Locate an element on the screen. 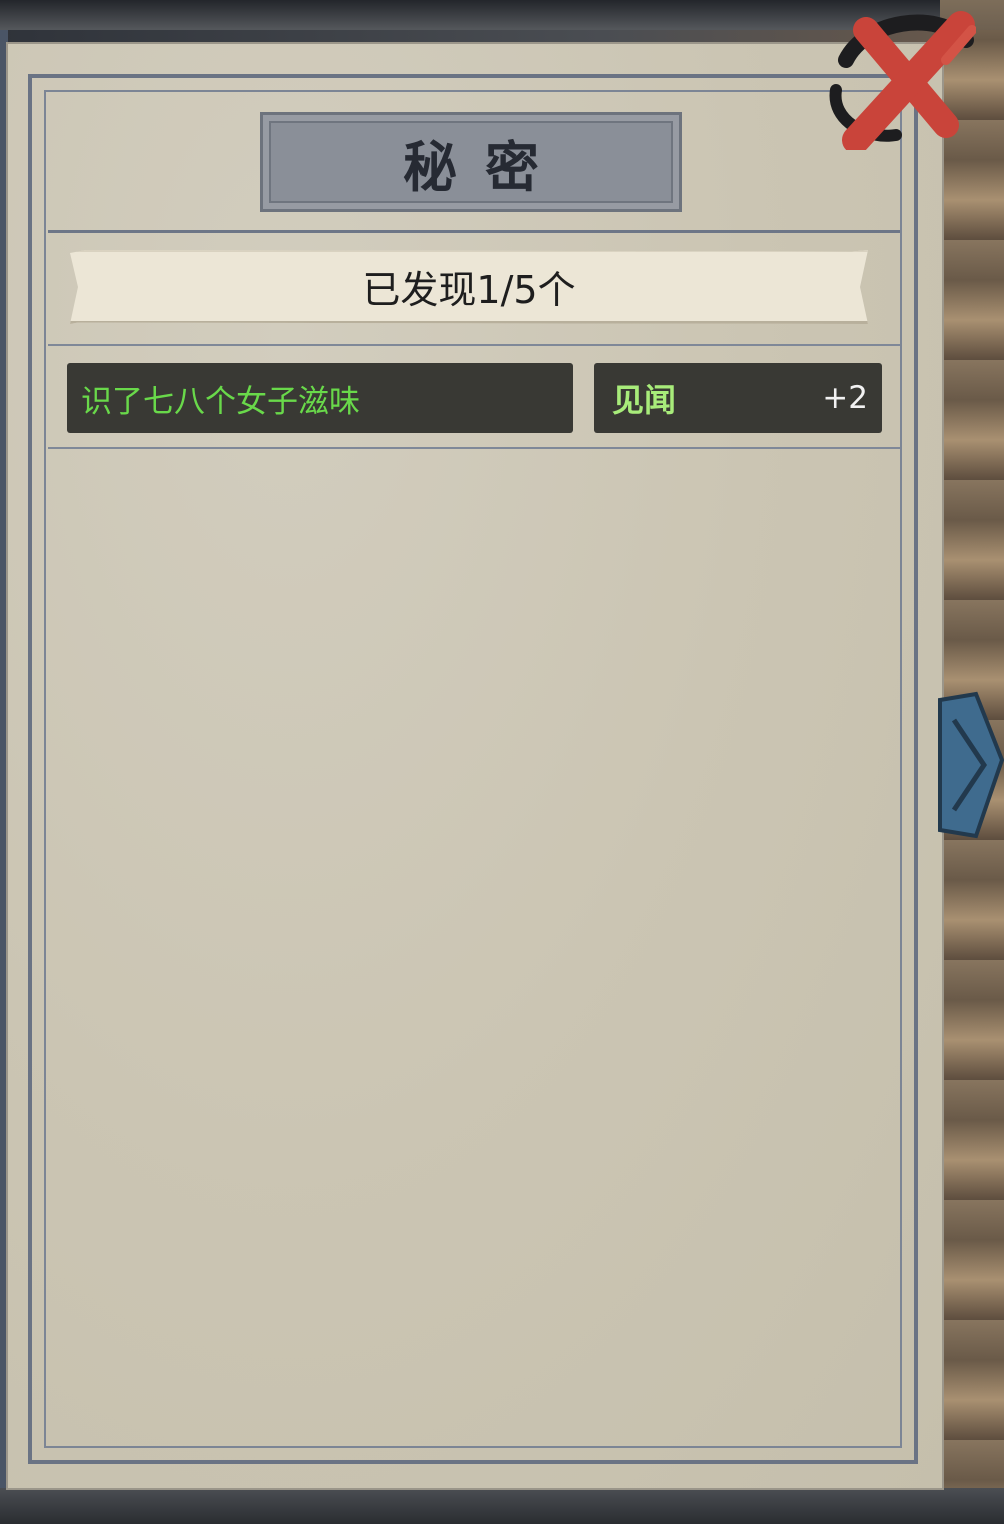 The image size is (1004, 1524). side-tab-button is located at coordinates (970, 765).